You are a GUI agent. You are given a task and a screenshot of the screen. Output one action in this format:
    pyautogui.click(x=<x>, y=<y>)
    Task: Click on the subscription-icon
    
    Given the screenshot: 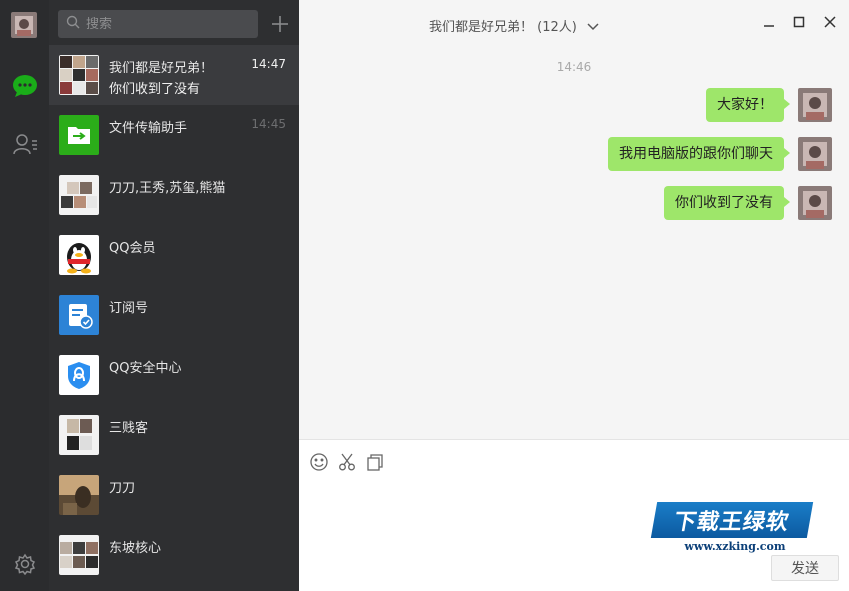 What is the action you would take?
    pyautogui.click(x=79, y=315)
    